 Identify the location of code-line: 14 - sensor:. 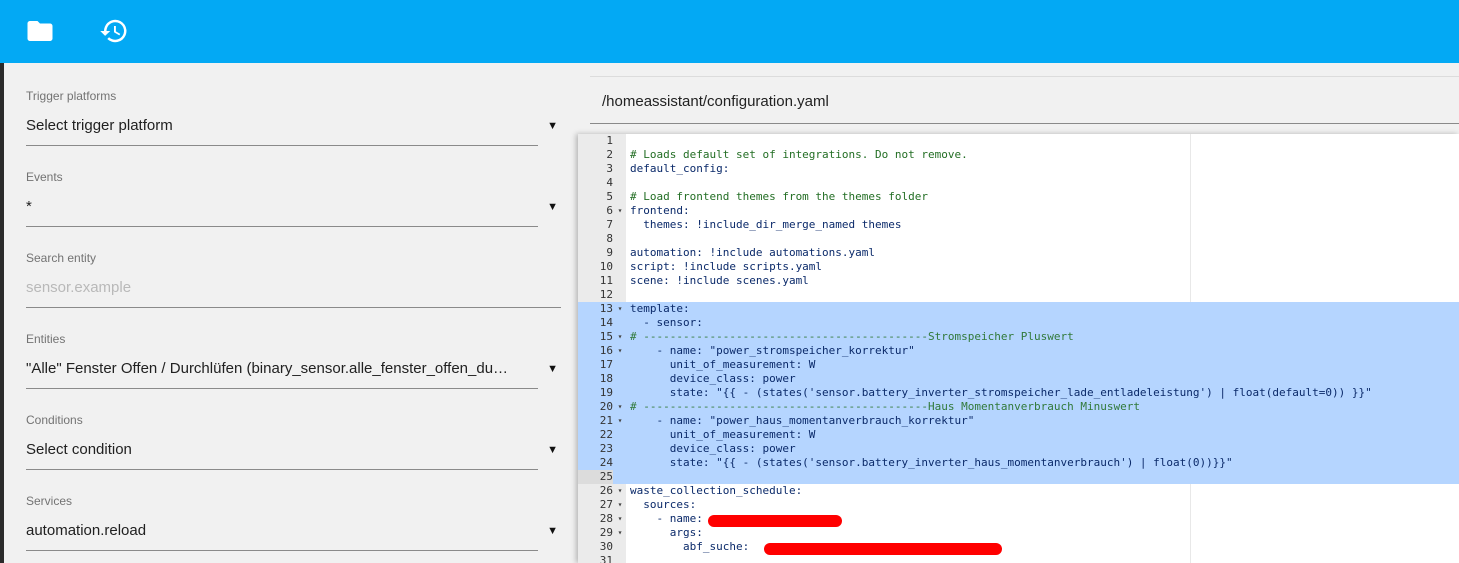
(1018, 323).